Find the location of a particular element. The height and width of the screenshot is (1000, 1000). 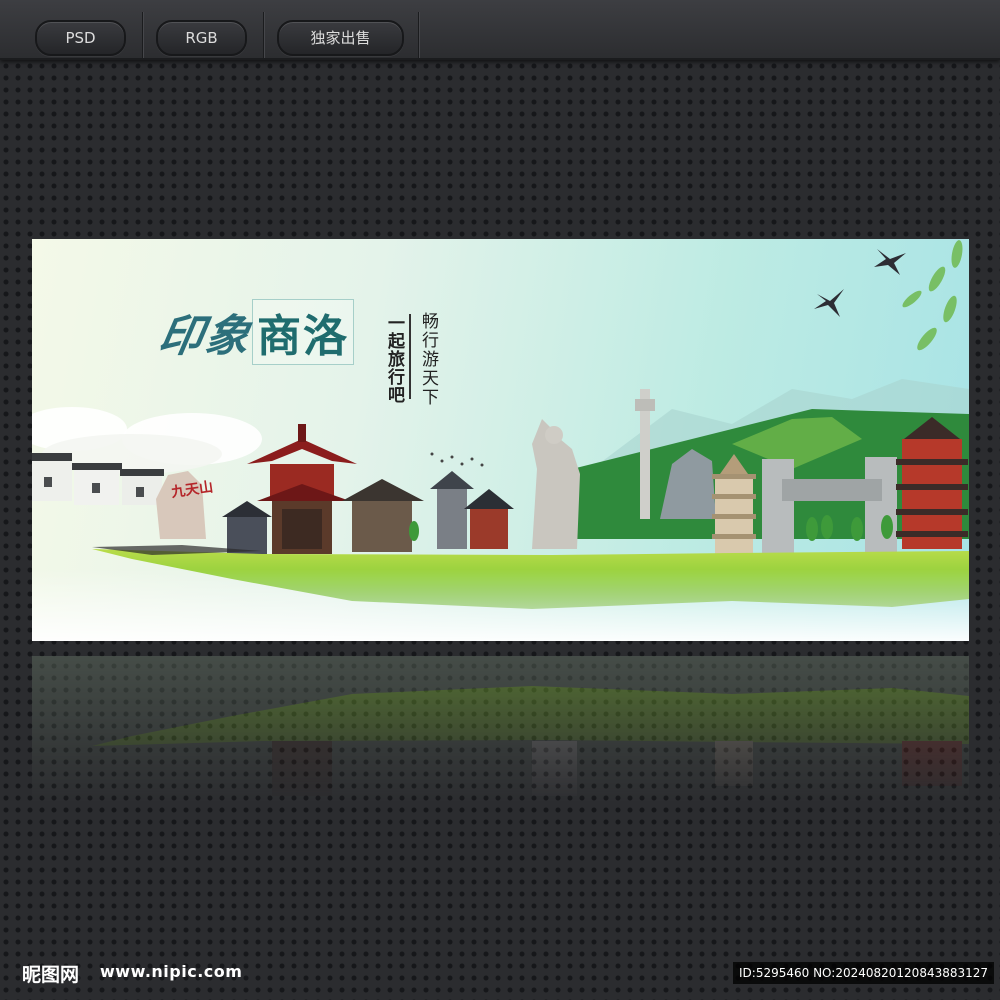

slogan-divider is located at coordinates (410, 356).